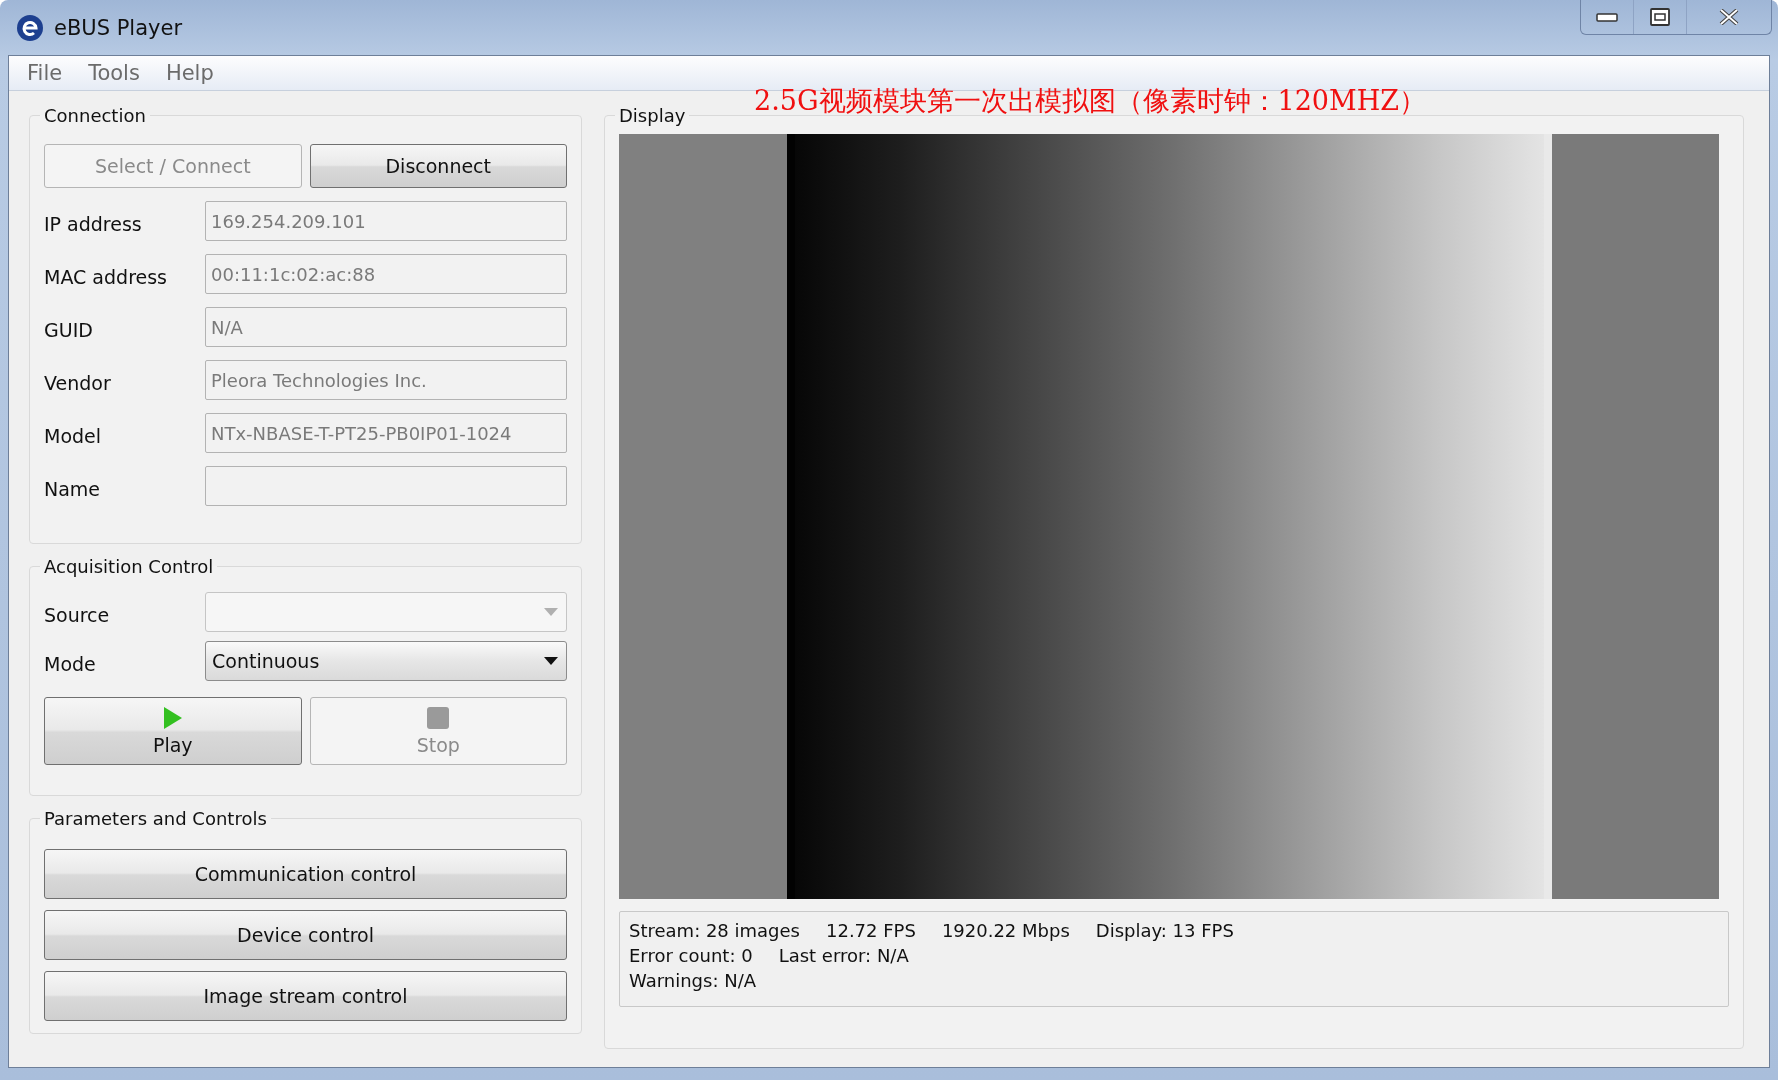 This screenshot has width=1778, height=1080. What do you see at coordinates (652, 115) in the screenshot?
I see `group-title: Display` at bounding box center [652, 115].